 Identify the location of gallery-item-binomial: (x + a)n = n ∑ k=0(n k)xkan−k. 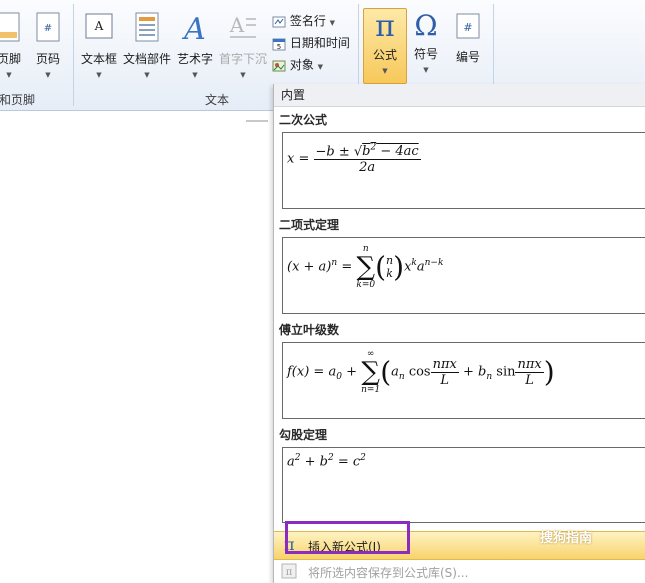
(463, 275).